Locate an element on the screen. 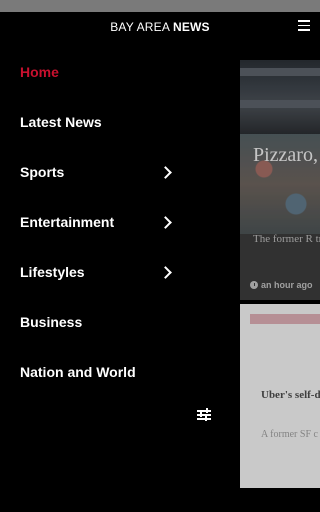  nav-item-latest-news: Latest News is located at coordinates (100, 122).